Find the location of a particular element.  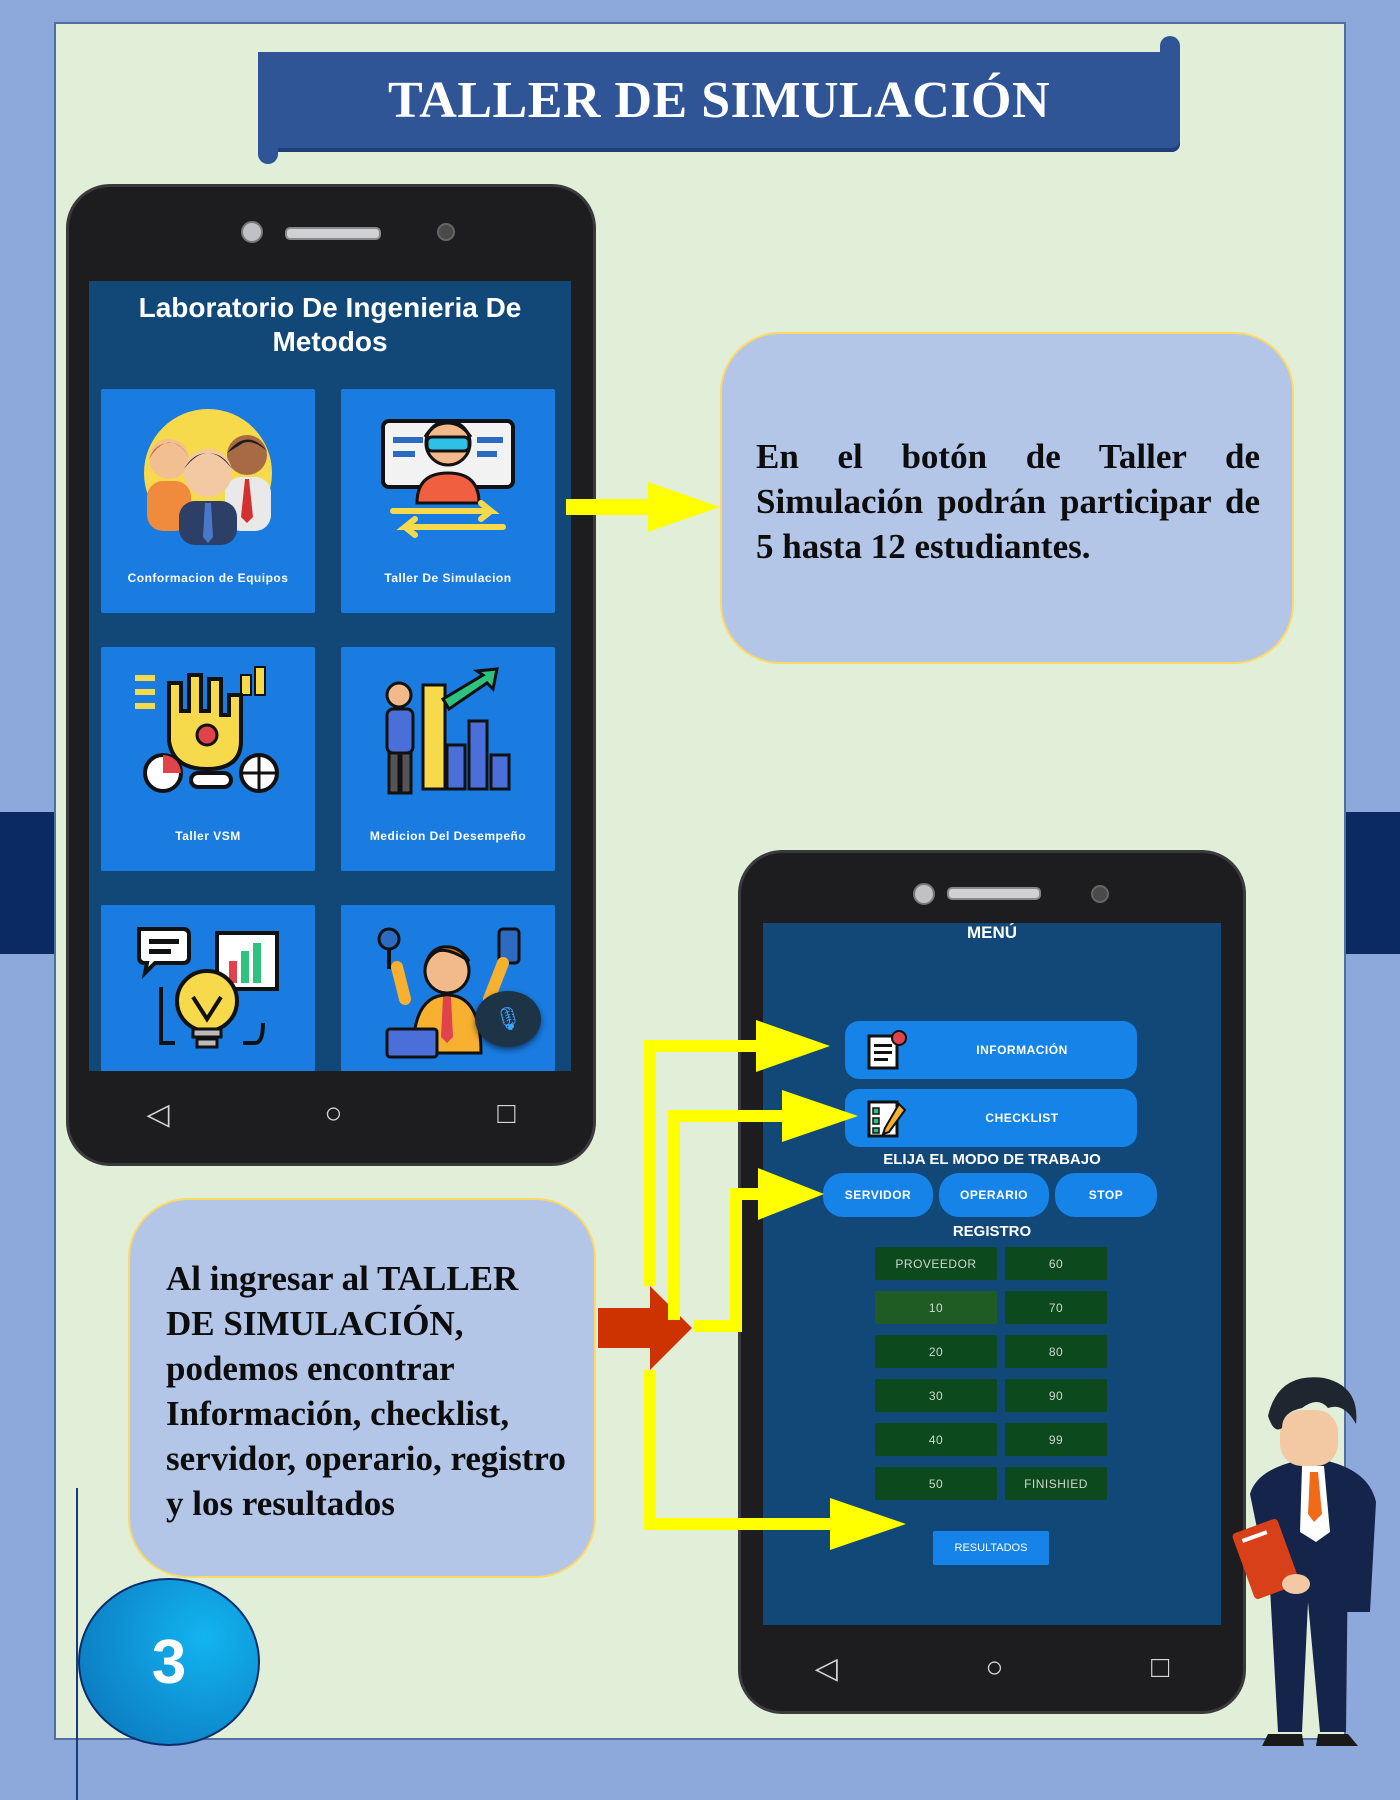

tile-medicion-desempeno: Medicion Del Desempeño is located at coordinates (448, 759).